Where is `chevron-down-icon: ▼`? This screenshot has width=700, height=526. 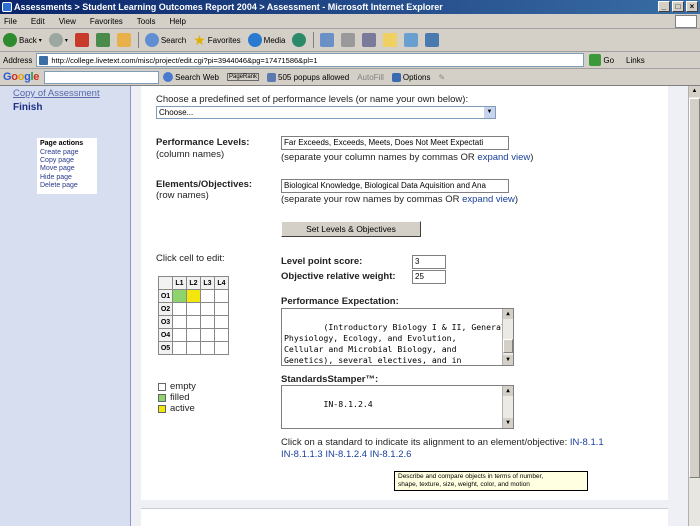 chevron-down-icon: ▼ is located at coordinates (489, 112).